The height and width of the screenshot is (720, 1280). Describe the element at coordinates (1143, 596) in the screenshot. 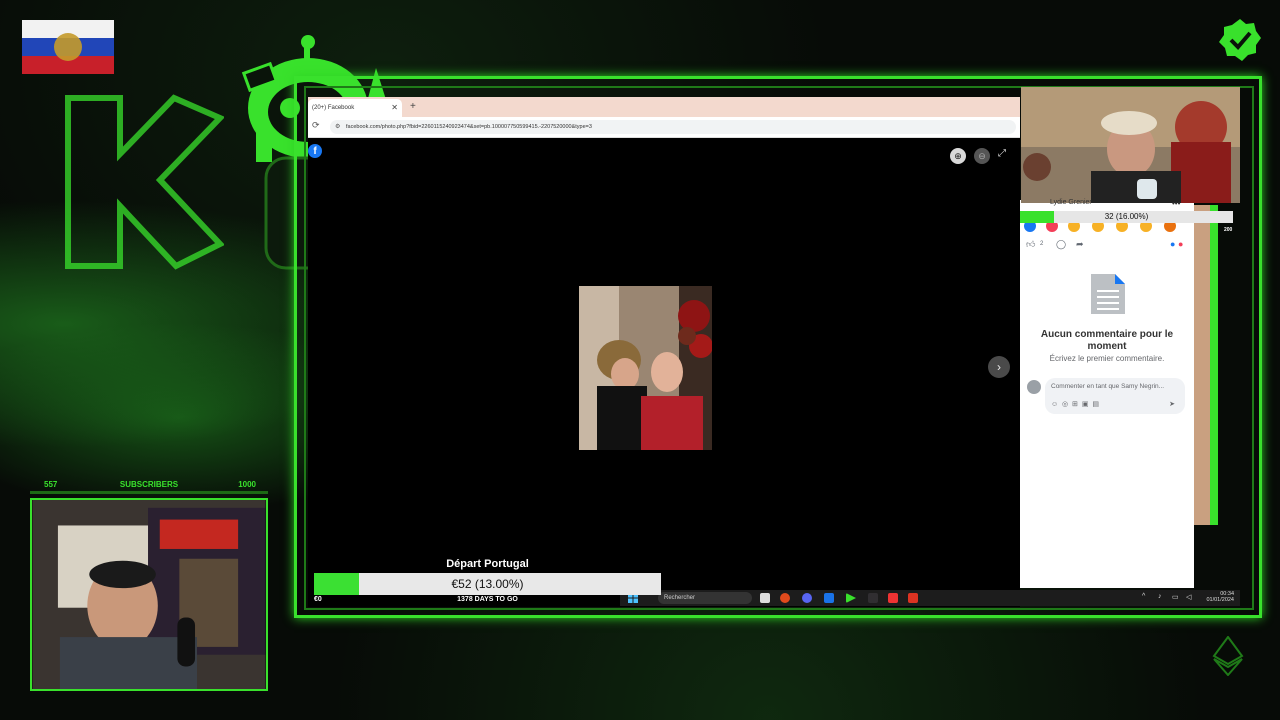

I see `tray-chevron-icon: ^` at that location.